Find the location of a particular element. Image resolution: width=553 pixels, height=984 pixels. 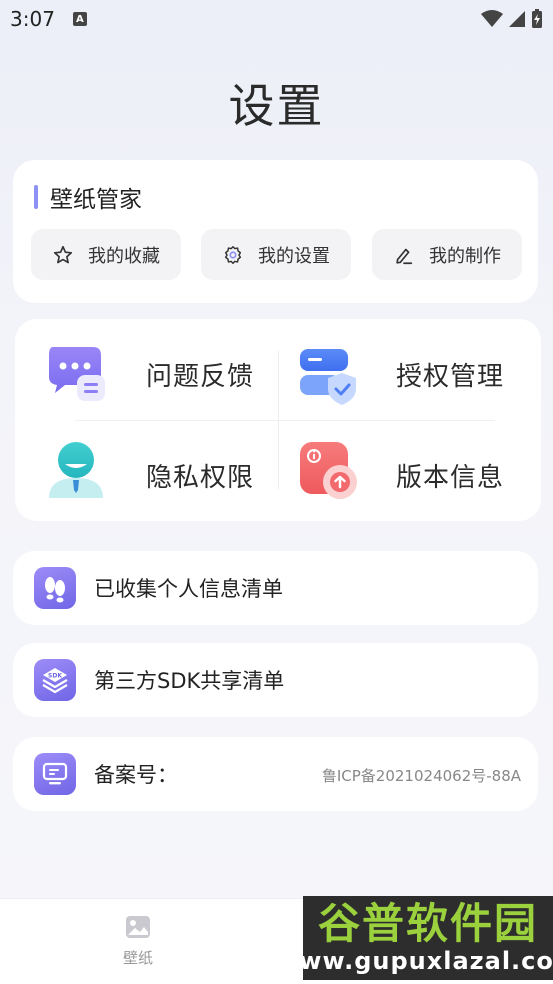

version-info-item: 版本信息 is located at coordinates (409, 470).